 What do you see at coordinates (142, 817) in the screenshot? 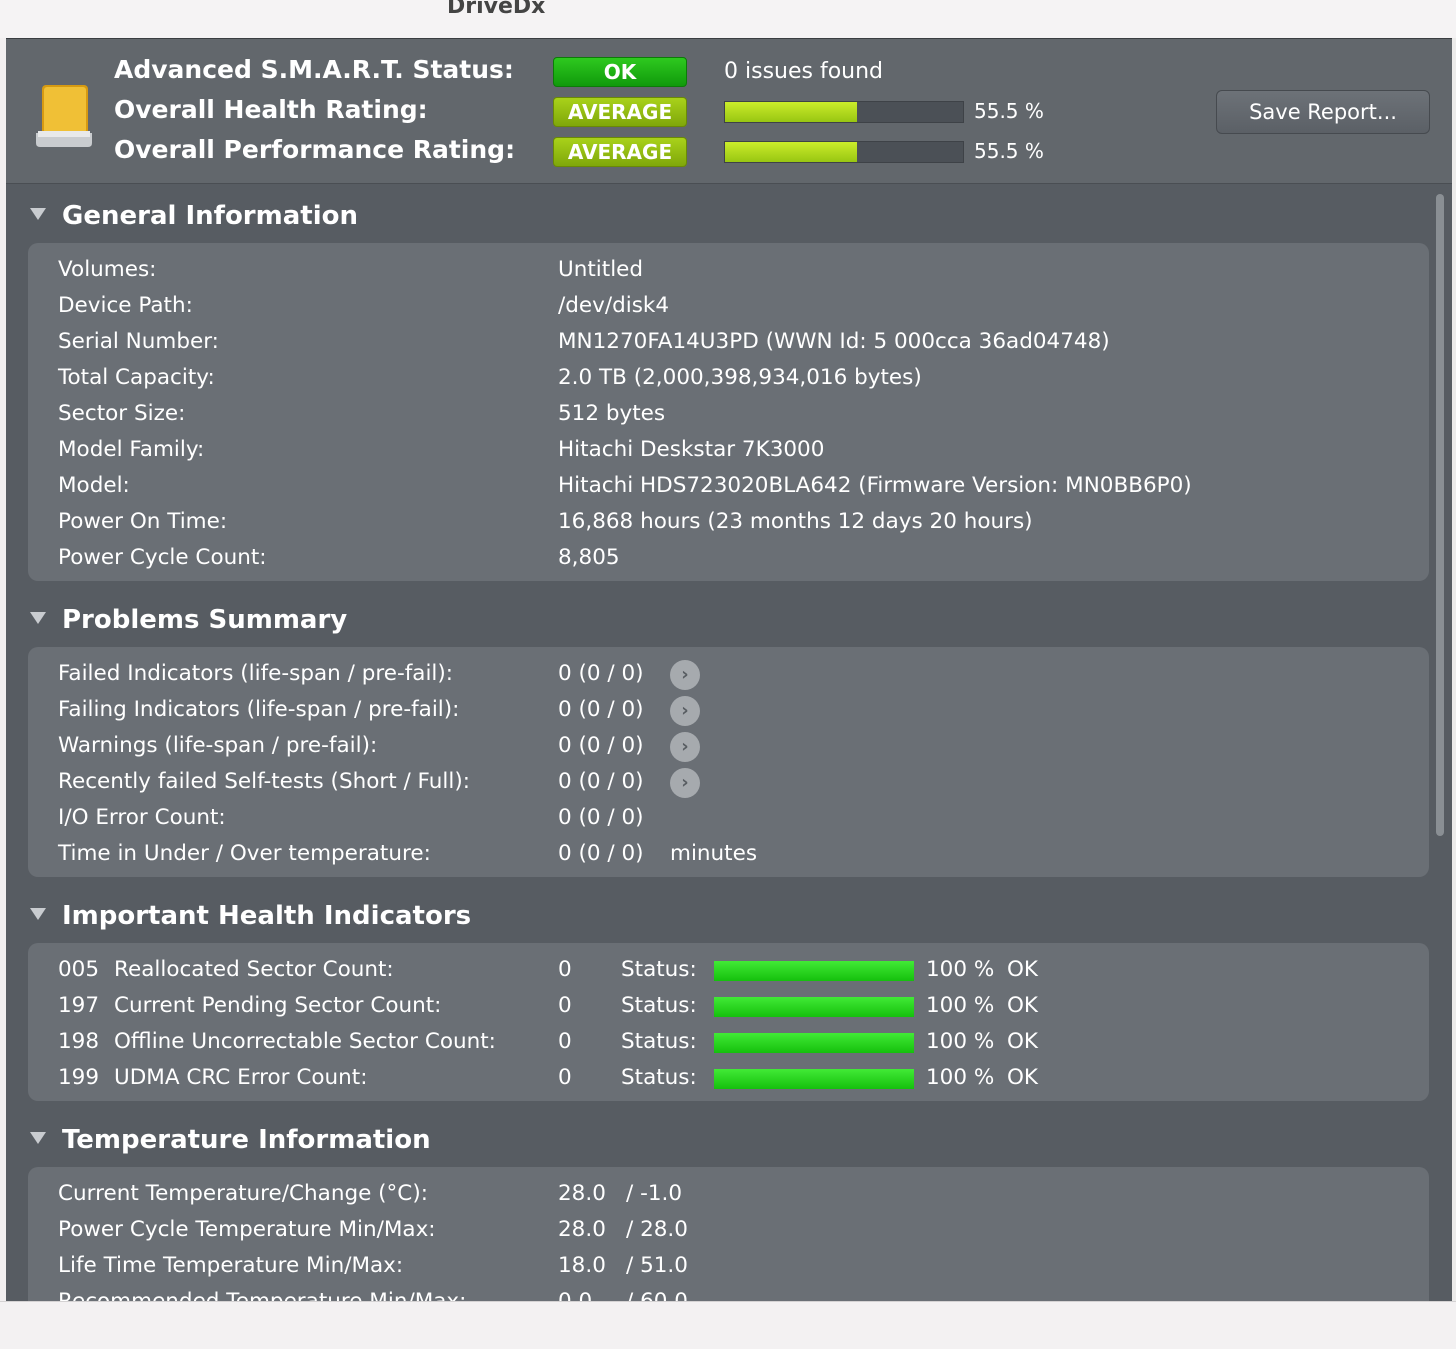
I see `problem-key: I/O Error Count:` at bounding box center [142, 817].